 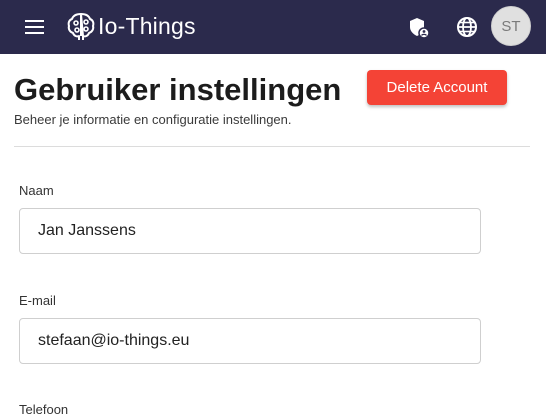 I want to click on brain-logo-icon, so click(x=81, y=26).